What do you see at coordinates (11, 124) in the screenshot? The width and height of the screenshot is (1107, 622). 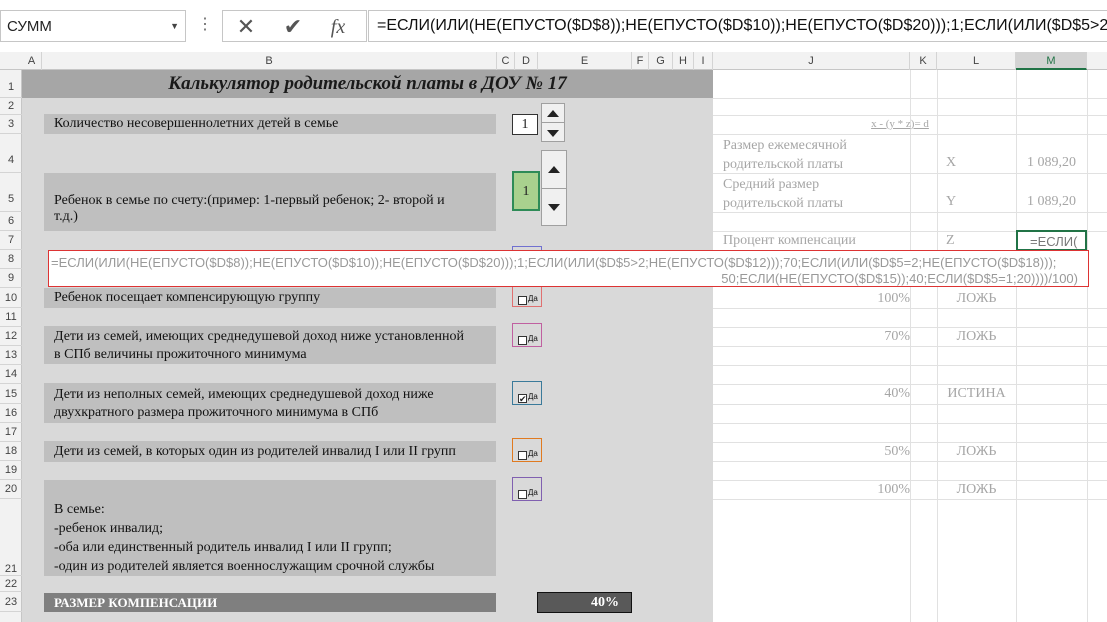 I see `row-header: 3` at bounding box center [11, 124].